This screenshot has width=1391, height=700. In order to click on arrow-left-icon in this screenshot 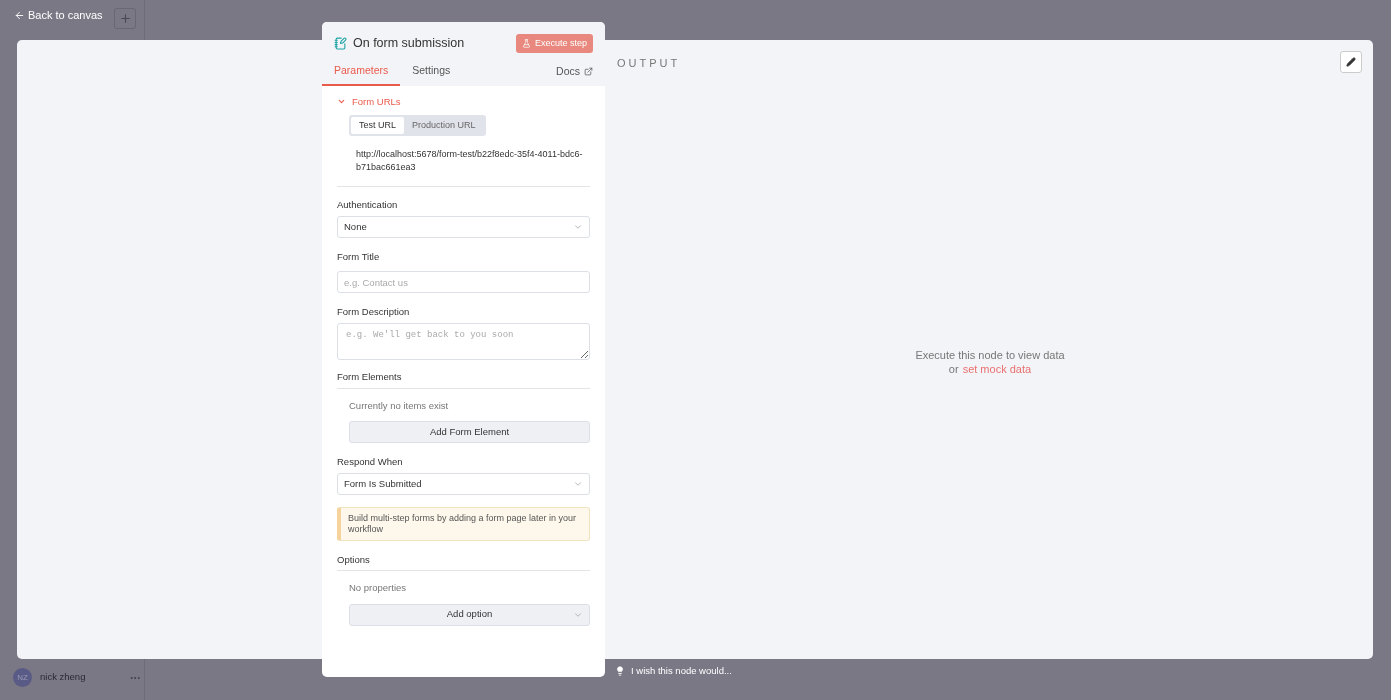, I will do `click(19, 15)`.